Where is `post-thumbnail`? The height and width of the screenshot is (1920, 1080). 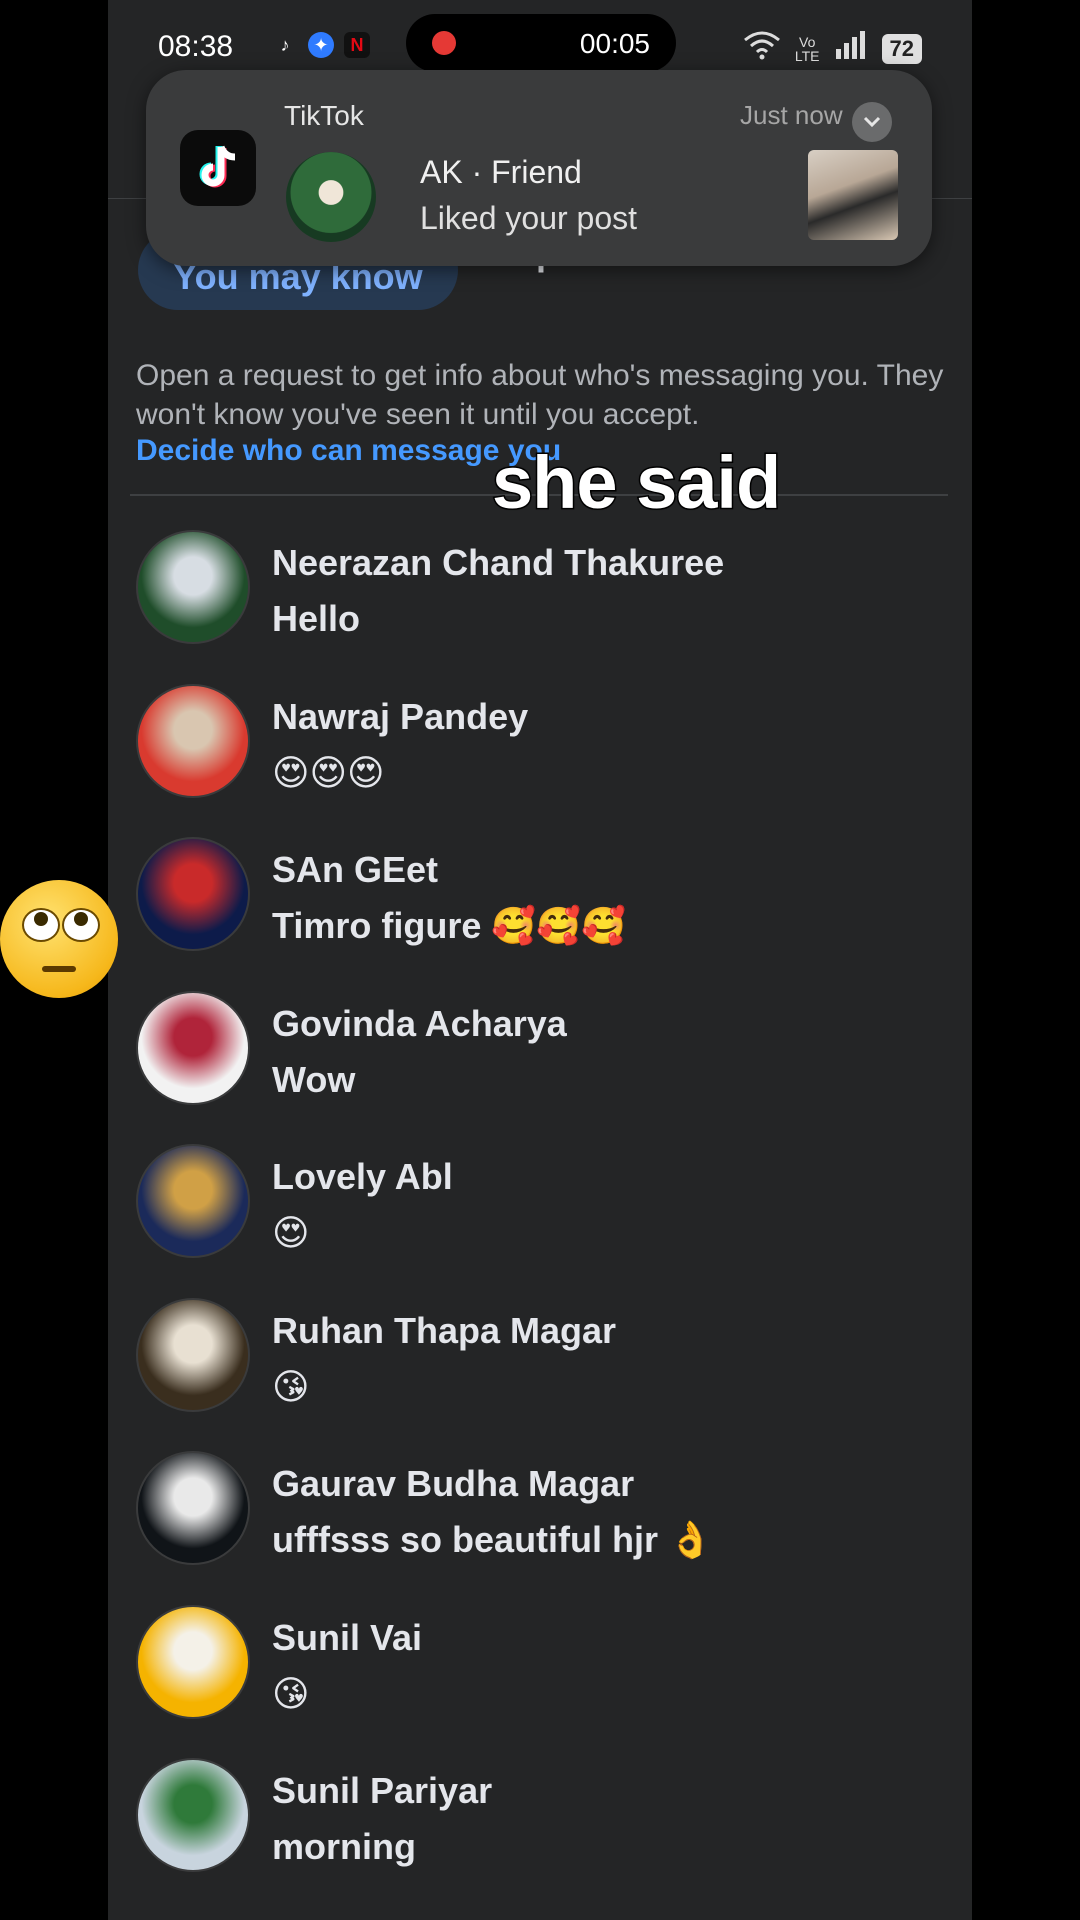 post-thumbnail is located at coordinates (853, 195).